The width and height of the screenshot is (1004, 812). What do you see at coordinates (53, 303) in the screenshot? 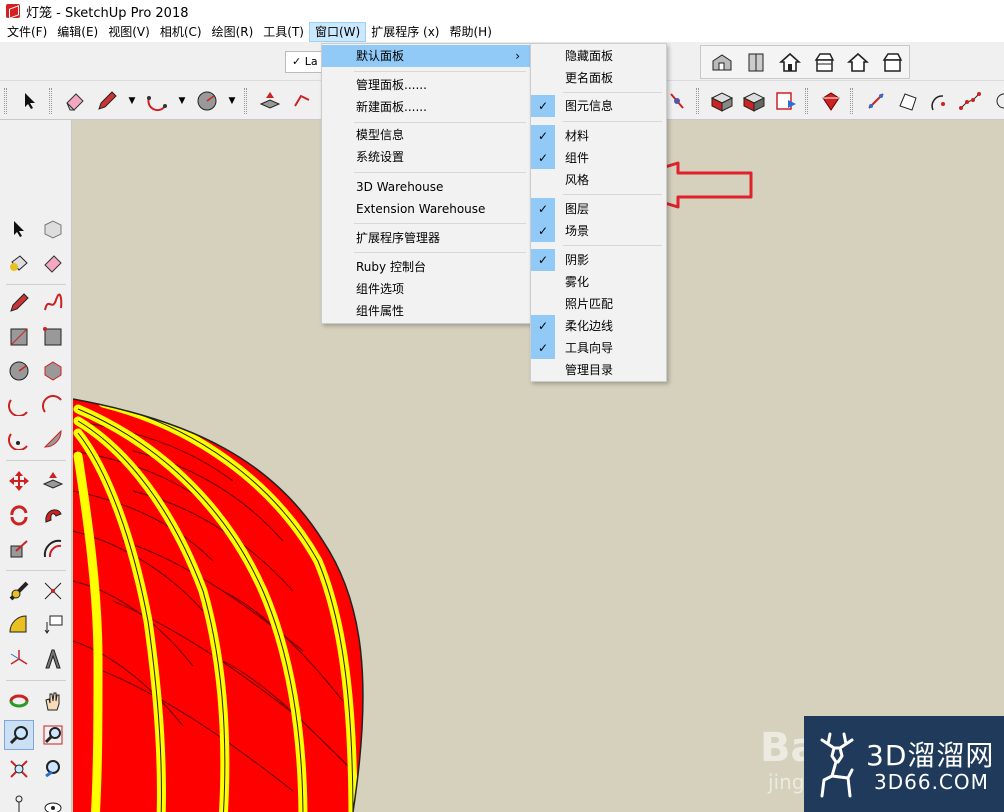
I see `freehand-icon` at bounding box center [53, 303].